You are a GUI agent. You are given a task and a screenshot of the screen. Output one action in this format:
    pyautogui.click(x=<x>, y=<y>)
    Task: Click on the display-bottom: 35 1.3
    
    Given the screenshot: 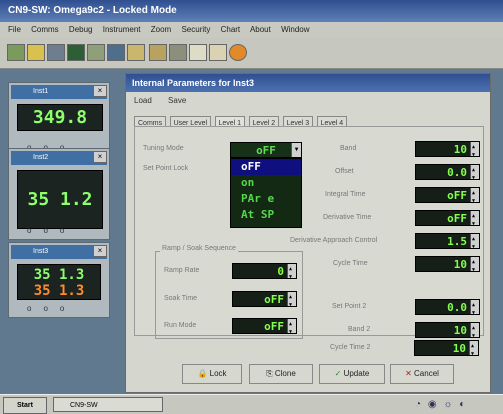 What is the action you would take?
    pyautogui.click(x=59, y=291)
    